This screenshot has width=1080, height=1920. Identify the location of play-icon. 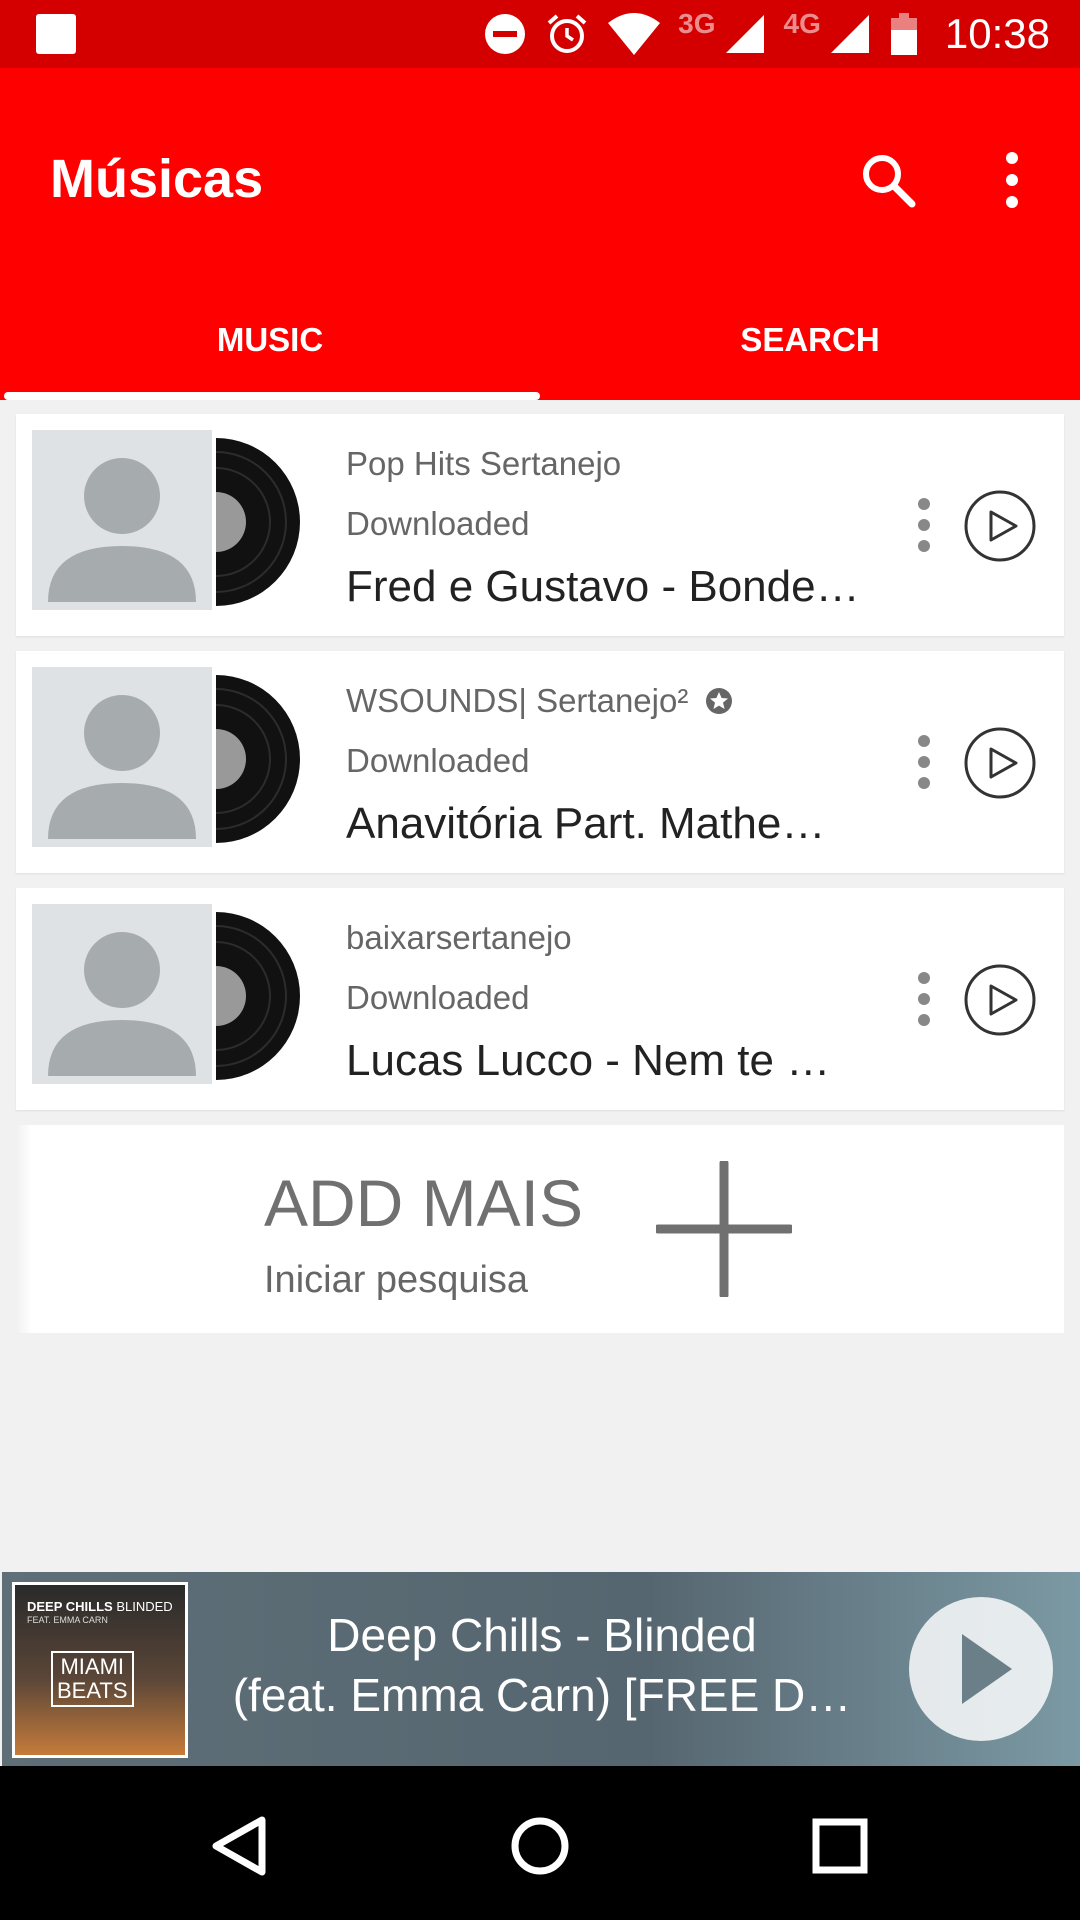
(981, 1669).